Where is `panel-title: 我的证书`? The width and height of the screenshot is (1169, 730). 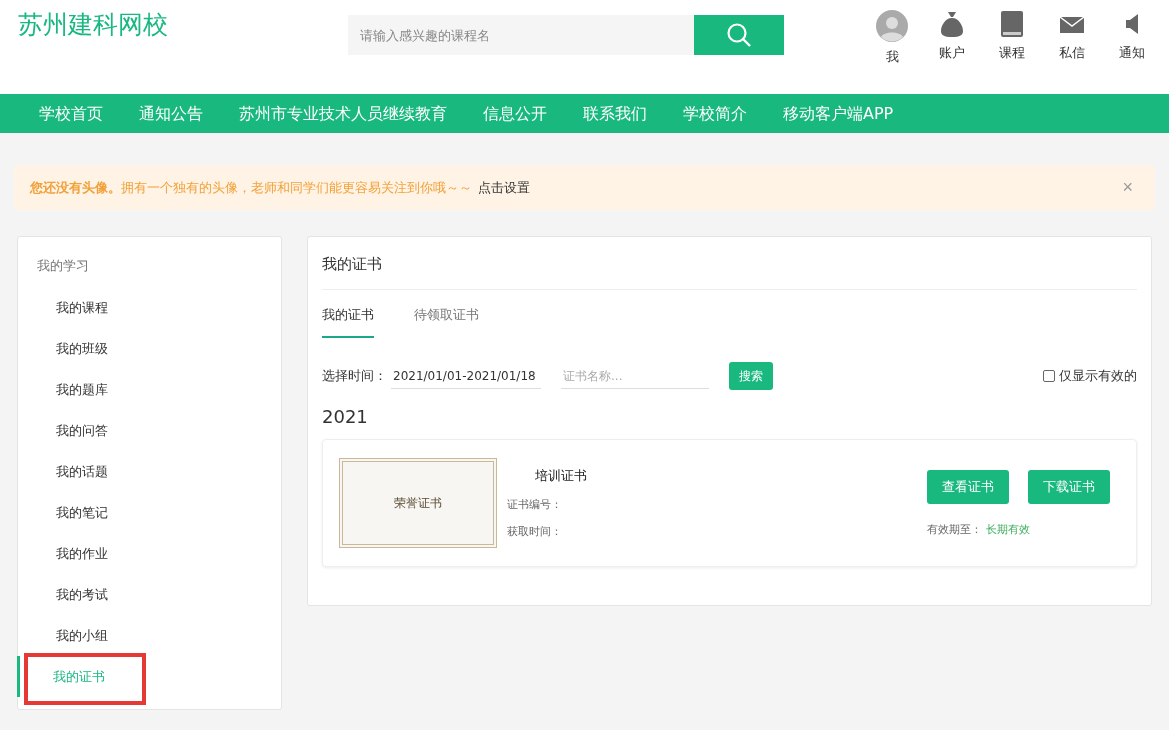 panel-title: 我的证书 is located at coordinates (729, 263).